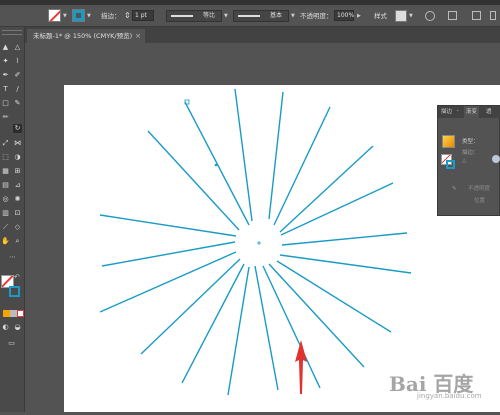 The height and width of the screenshot is (415, 500). Describe the element at coordinates (17, 47) in the screenshot. I see `direct-selection-tool-icon: △` at that location.